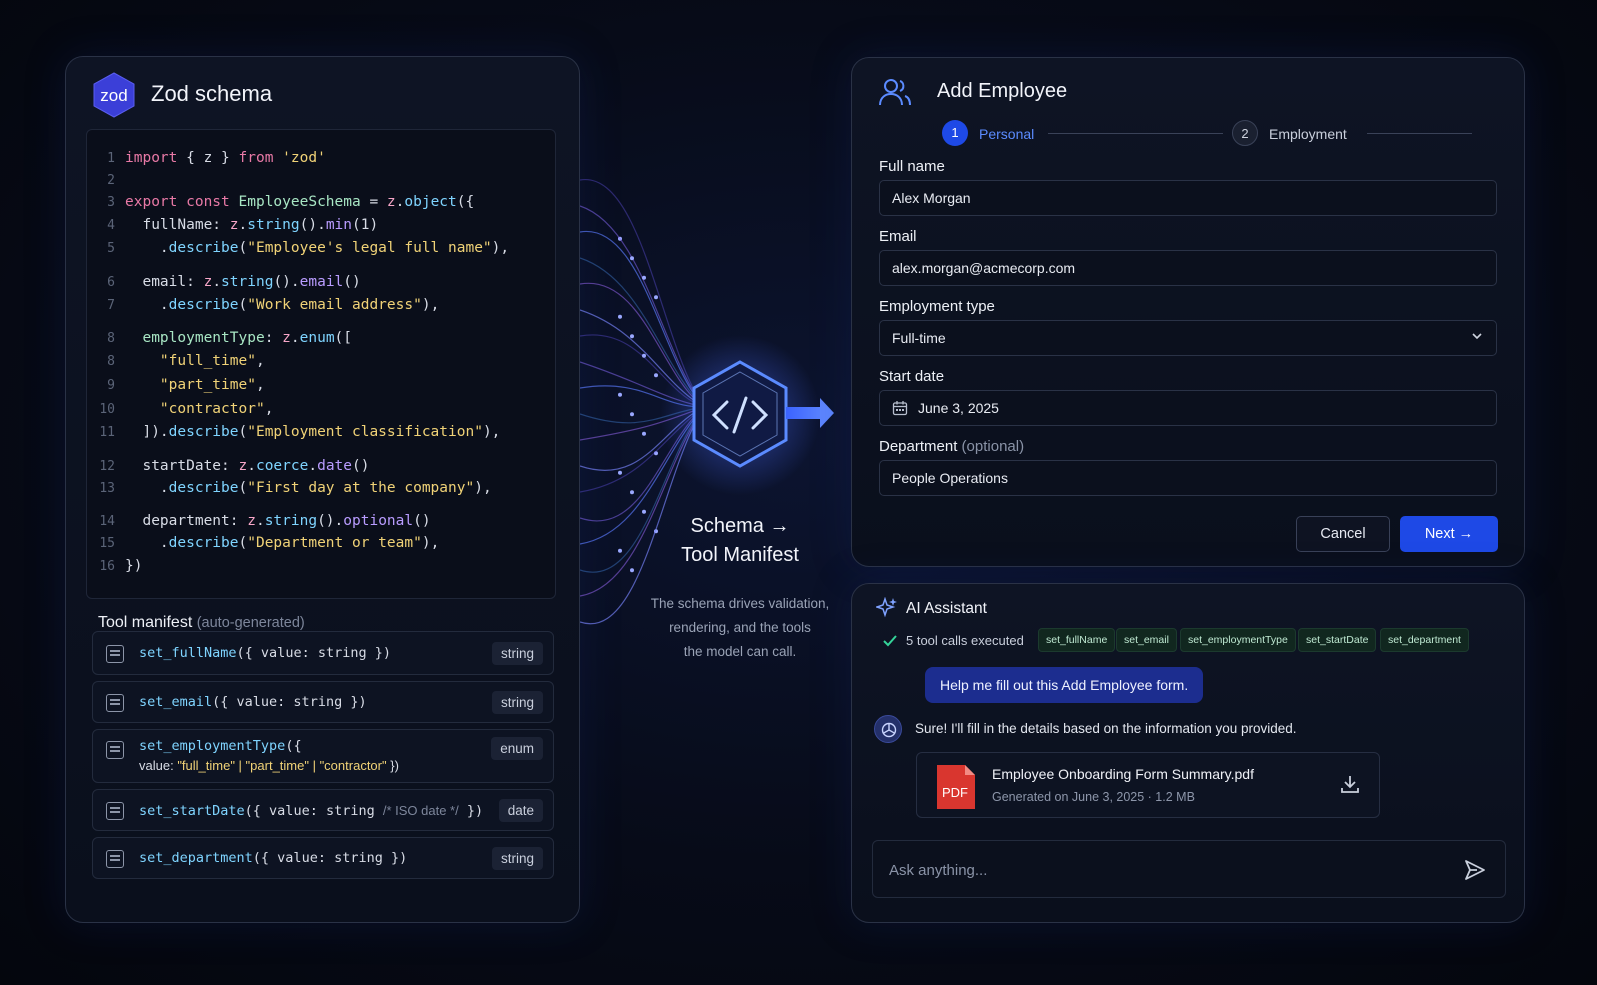 The height and width of the screenshot is (985, 1597). What do you see at coordinates (1188, 478) in the screenshot?
I see `department-field: People Operations` at bounding box center [1188, 478].